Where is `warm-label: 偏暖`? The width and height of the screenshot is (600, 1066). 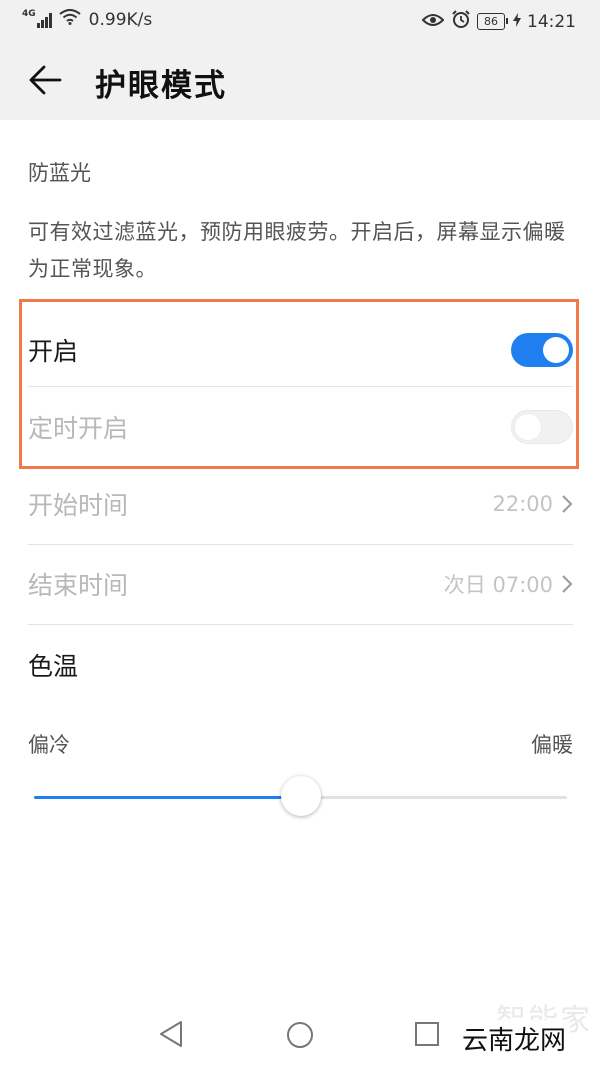
warm-label: 偏暖 is located at coordinates (552, 745).